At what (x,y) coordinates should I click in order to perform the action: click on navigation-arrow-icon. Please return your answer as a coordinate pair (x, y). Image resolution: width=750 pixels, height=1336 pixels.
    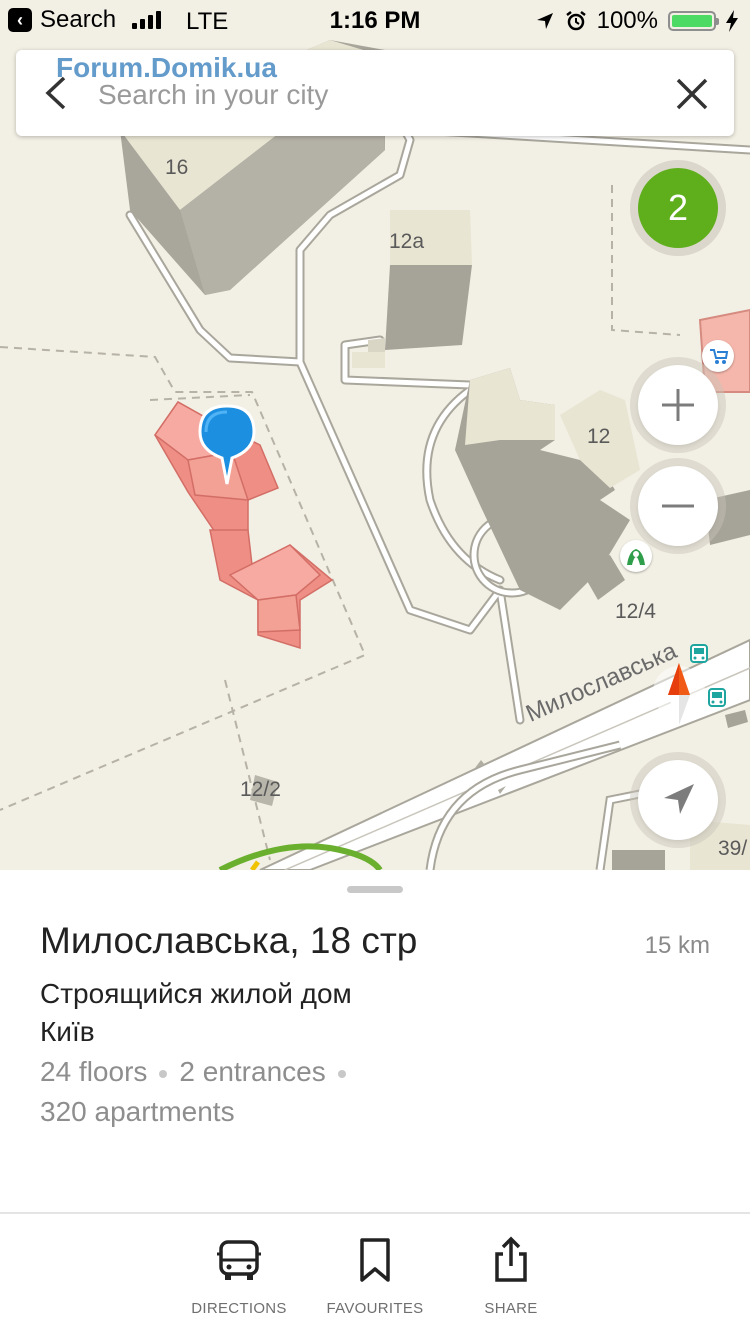
    Looking at the image, I should click on (679, 799).